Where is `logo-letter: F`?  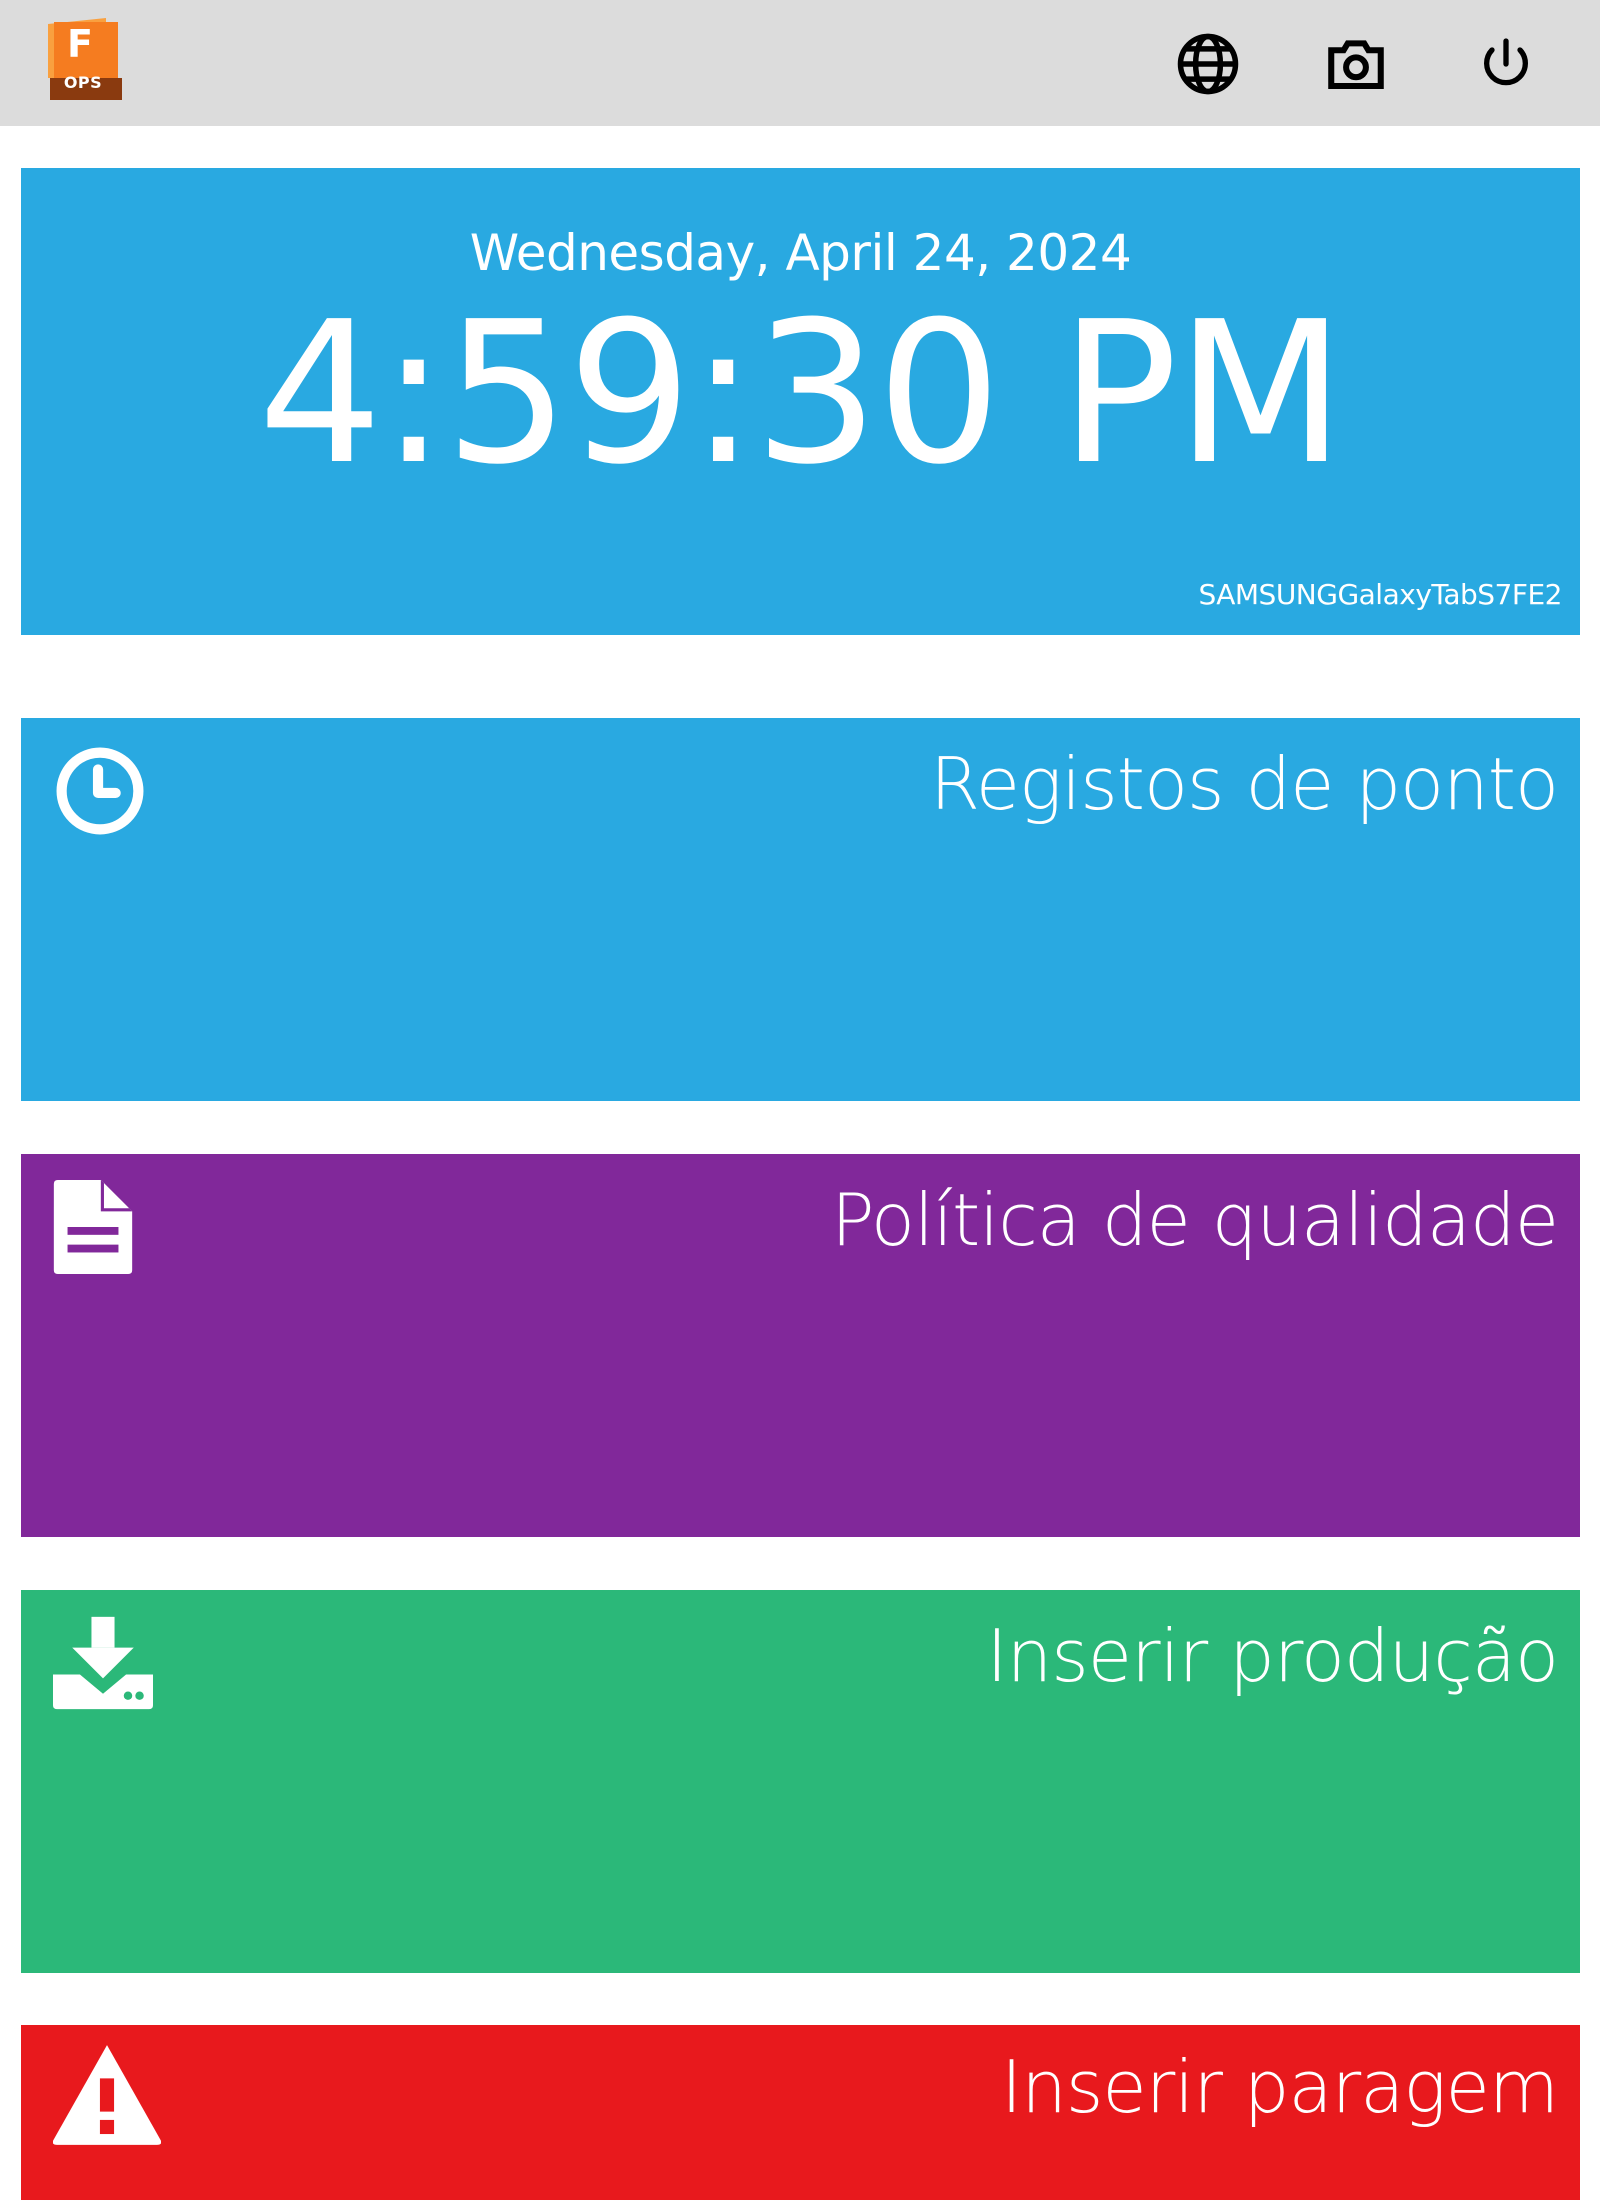 logo-letter: F is located at coordinates (80, 44).